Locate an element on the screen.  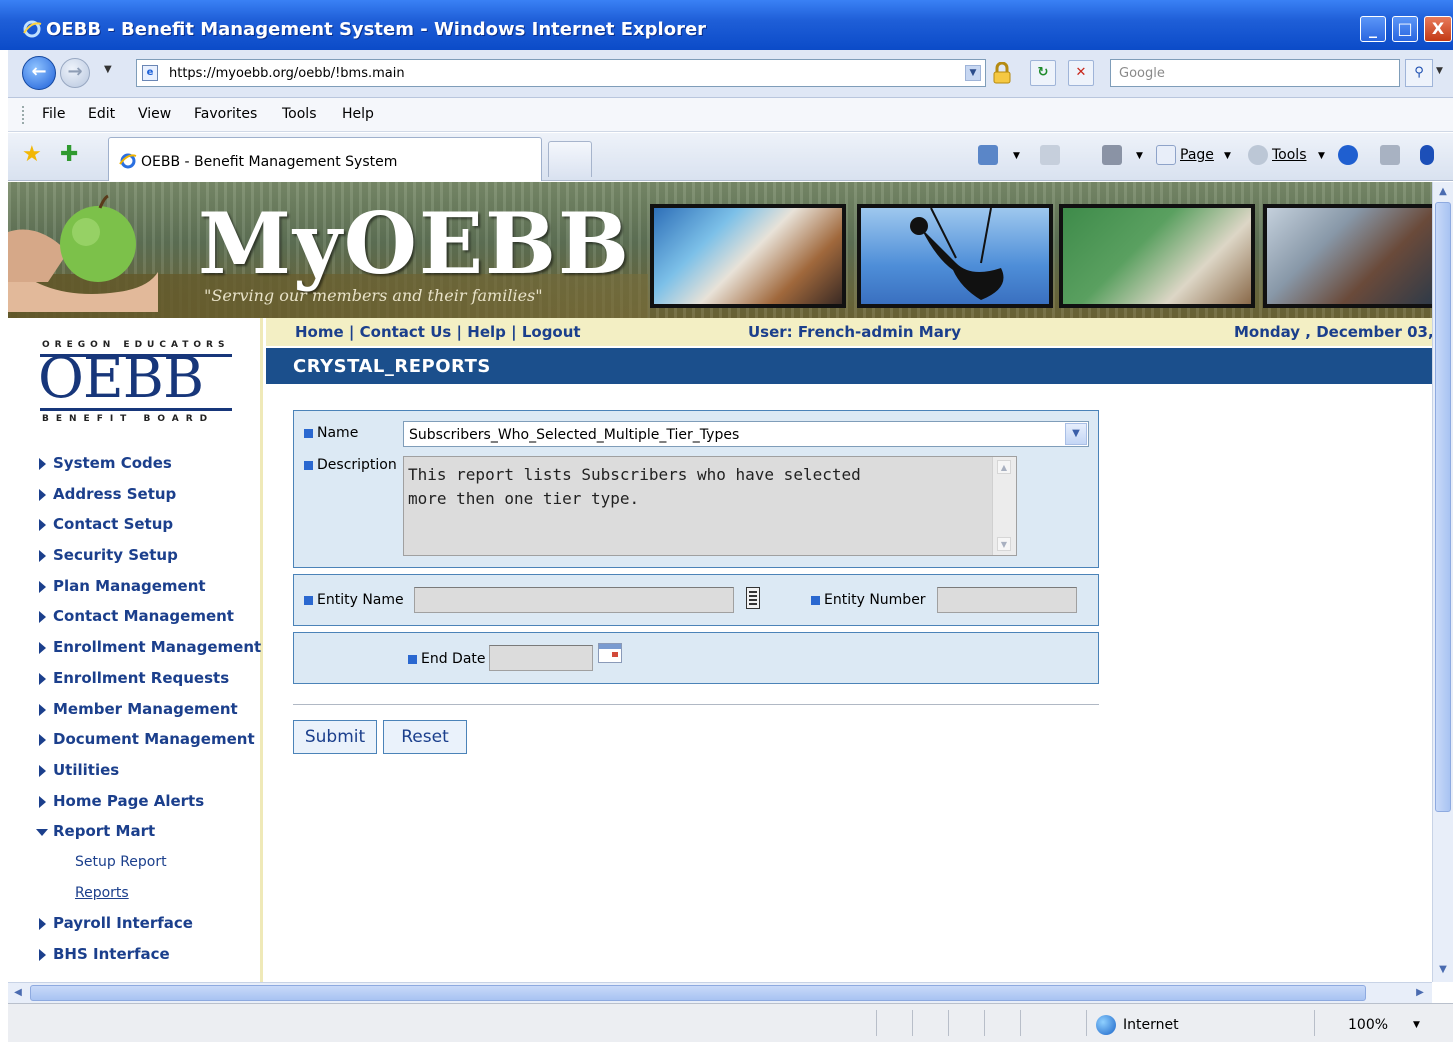
search-options-icon: ▼ is located at coordinates (1439, 71).